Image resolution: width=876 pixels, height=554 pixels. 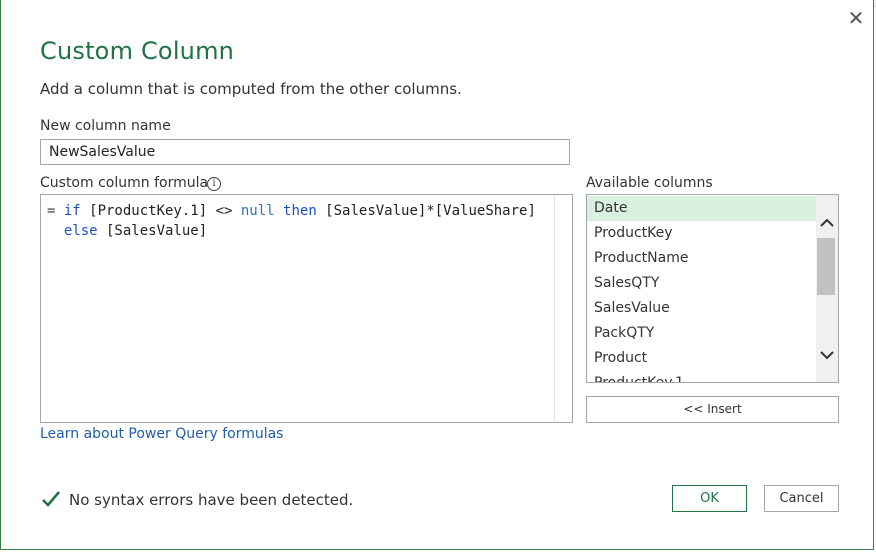 What do you see at coordinates (426, 211) in the screenshot?
I see `formula-text: [SalesValue]*[ValueShare]` at bounding box center [426, 211].